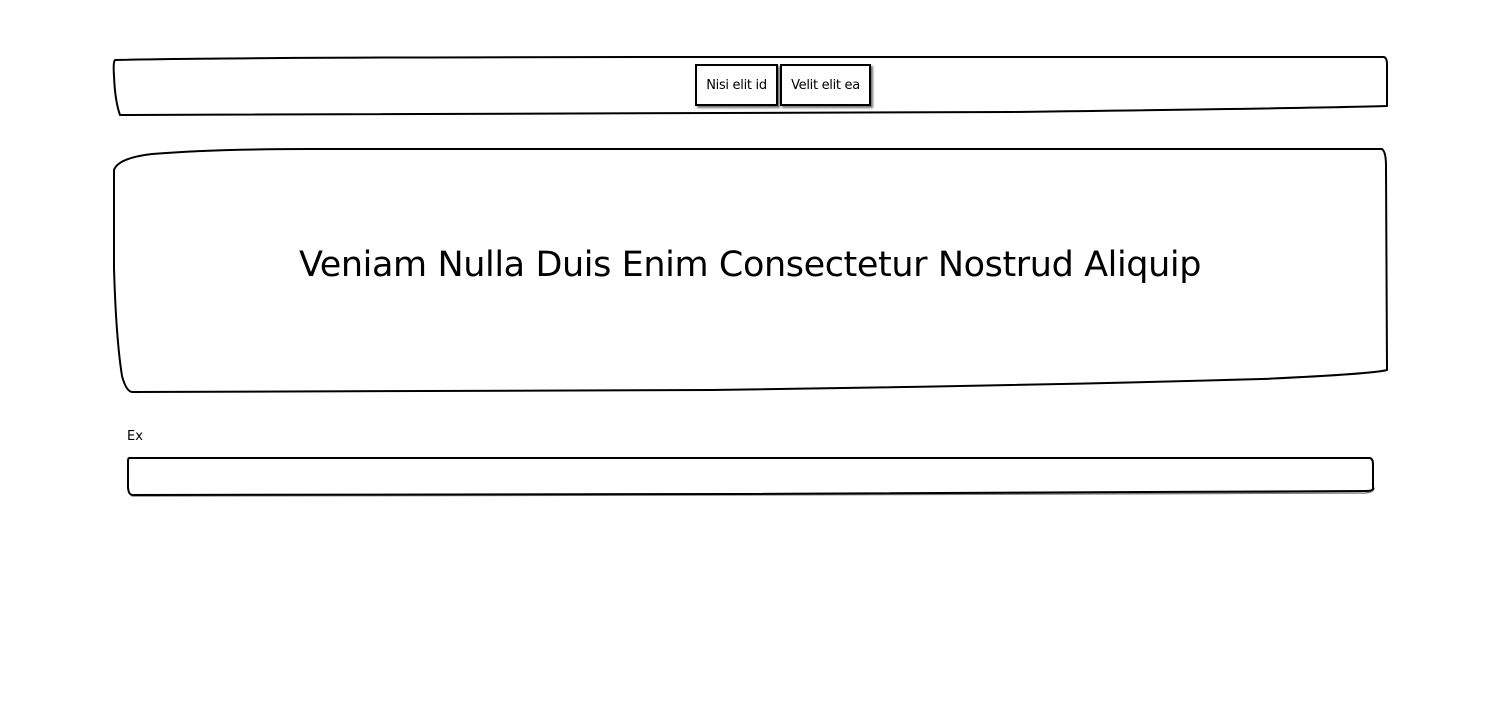  Describe the element at coordinates (736, 85) in the screenshot. I see `nav-button-nisi-elit-id: Nisi elit id` at that location.